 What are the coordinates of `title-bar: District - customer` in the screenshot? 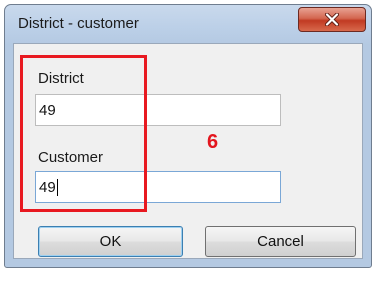 It's located at (188, 24).